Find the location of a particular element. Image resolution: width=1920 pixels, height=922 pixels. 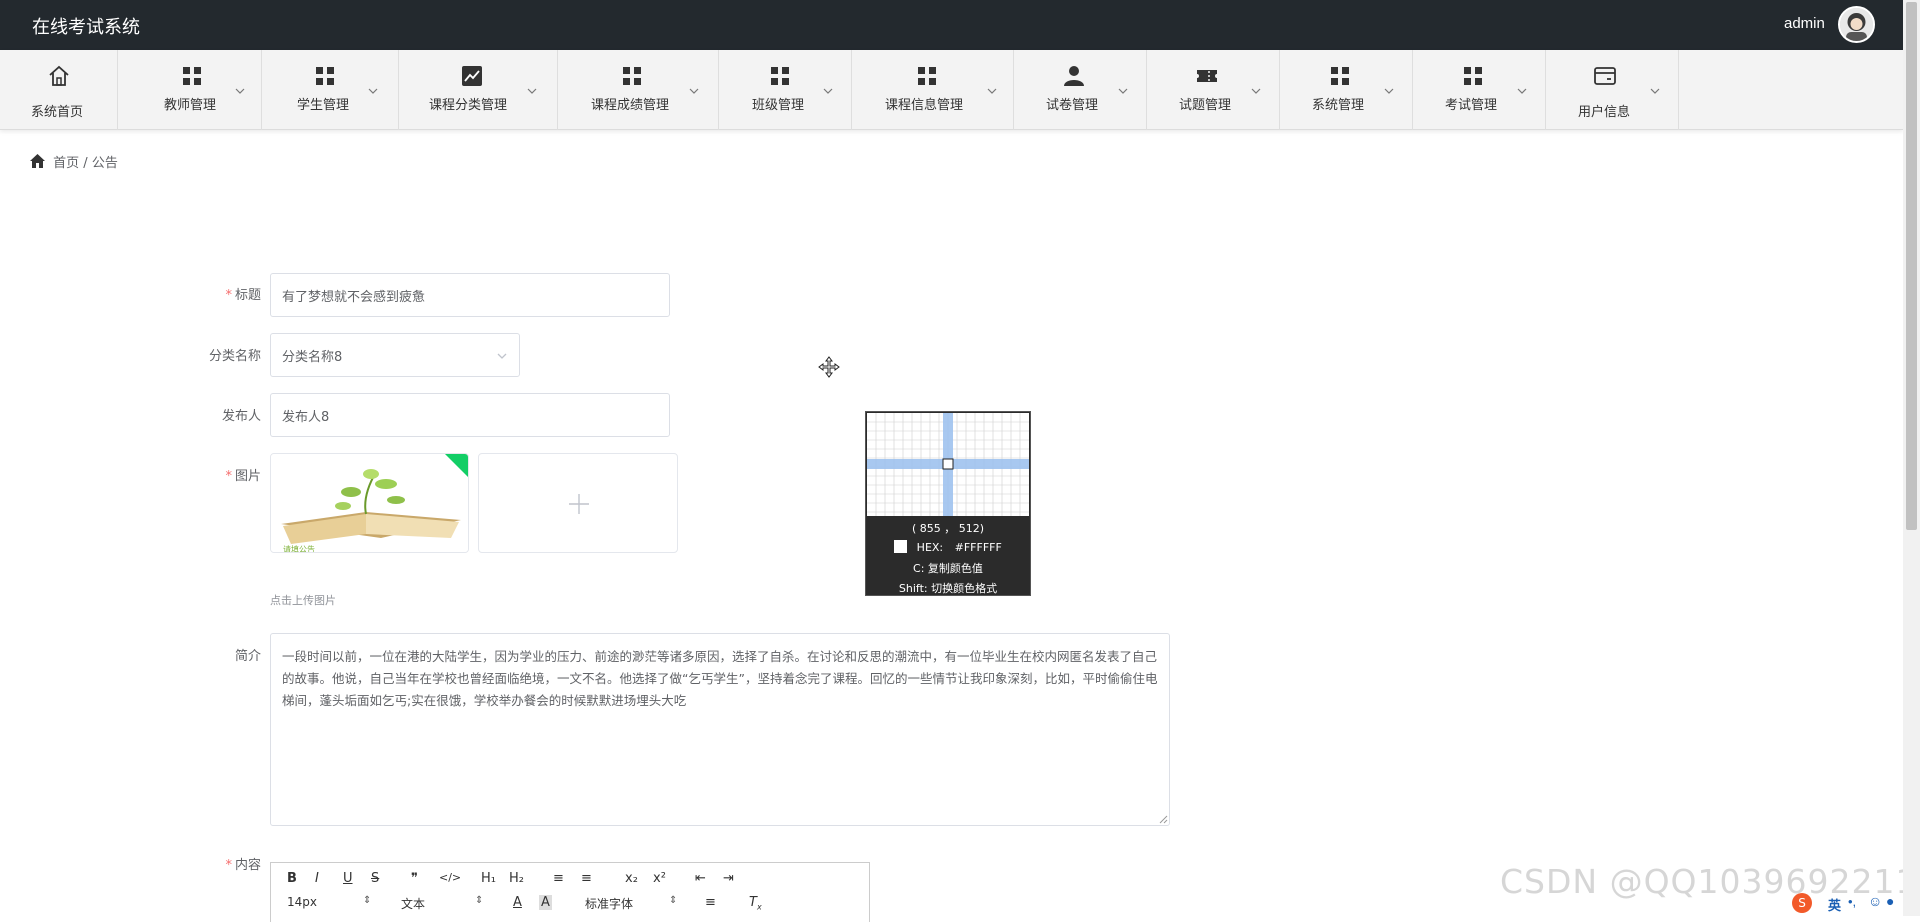

nav-label: 教师管理 is located at coordinates (190, 105).